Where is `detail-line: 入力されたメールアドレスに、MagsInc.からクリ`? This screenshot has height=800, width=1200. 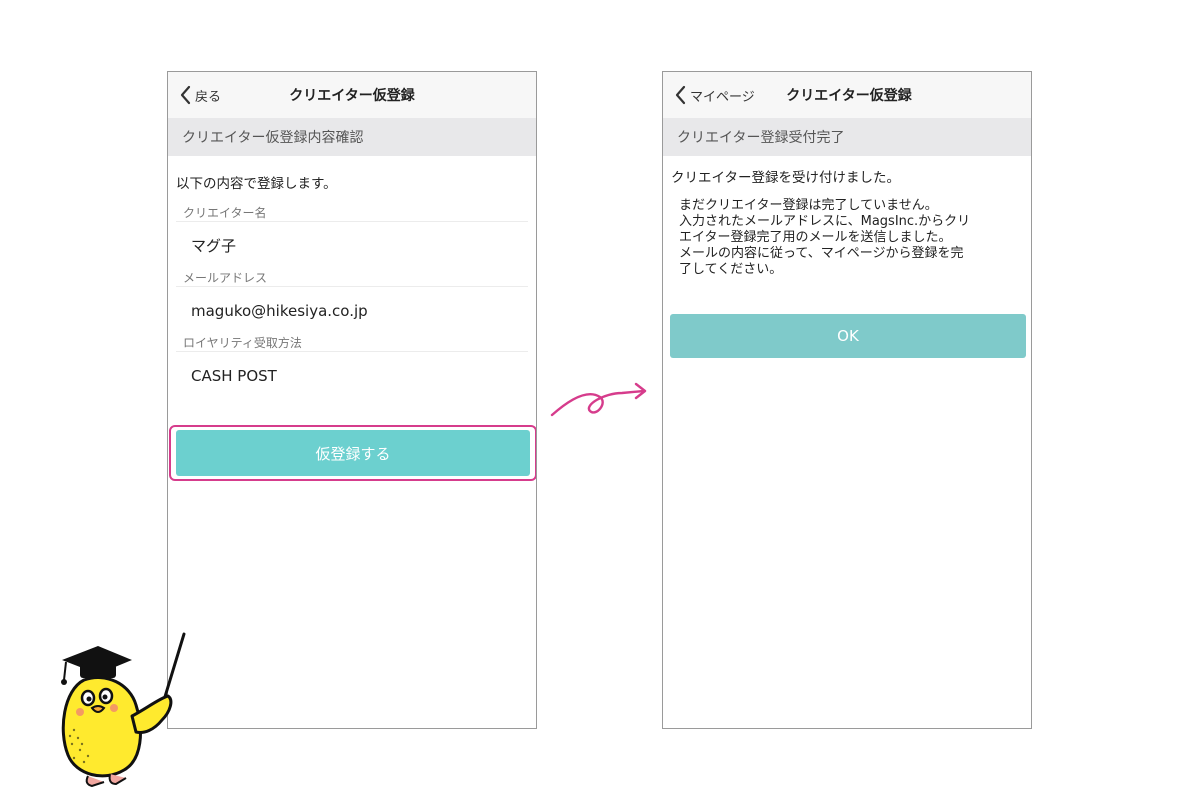
detail-line: 入力されたメールアドレスに、MagsInc.からクリ is located at coordinates (825, 221).